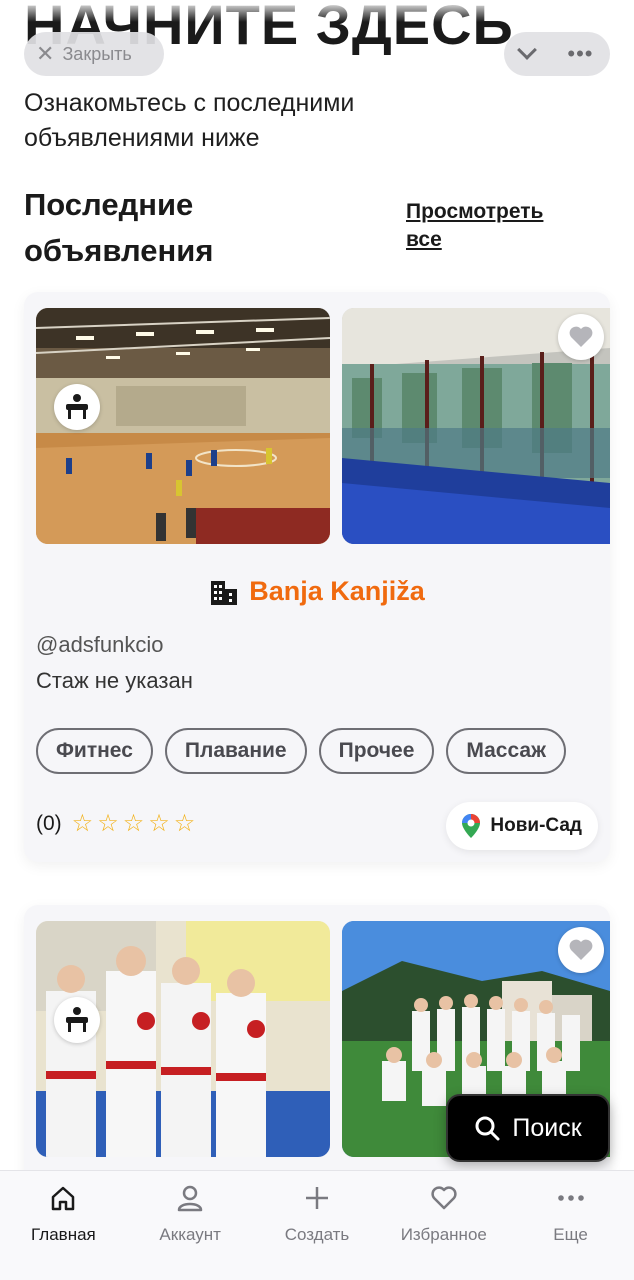  Describe the element at coordinates (570, 1234) in the screenshot. I see `nav-label: Еще` at that location.